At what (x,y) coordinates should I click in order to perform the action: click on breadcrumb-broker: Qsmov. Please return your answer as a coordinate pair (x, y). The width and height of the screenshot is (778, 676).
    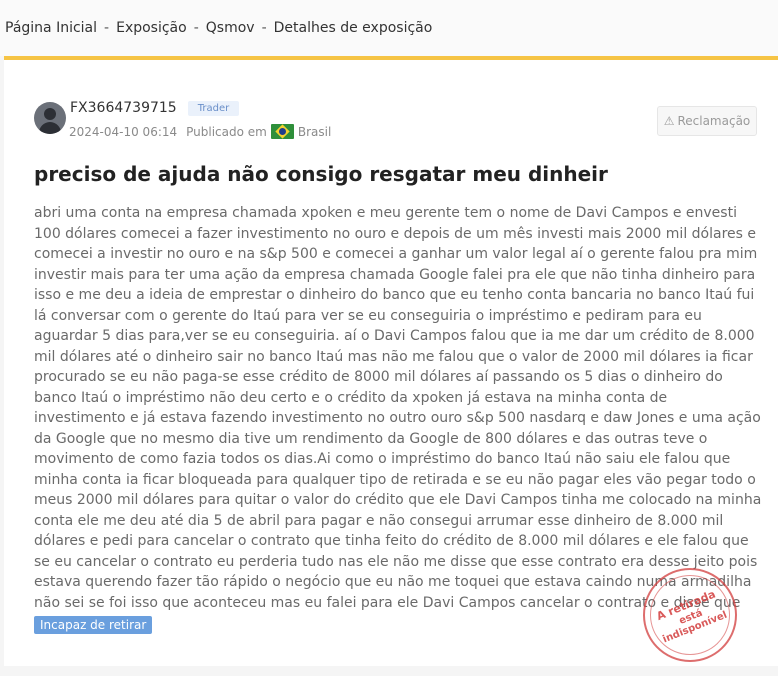
    Looking at the image, I should click on (230, 28).